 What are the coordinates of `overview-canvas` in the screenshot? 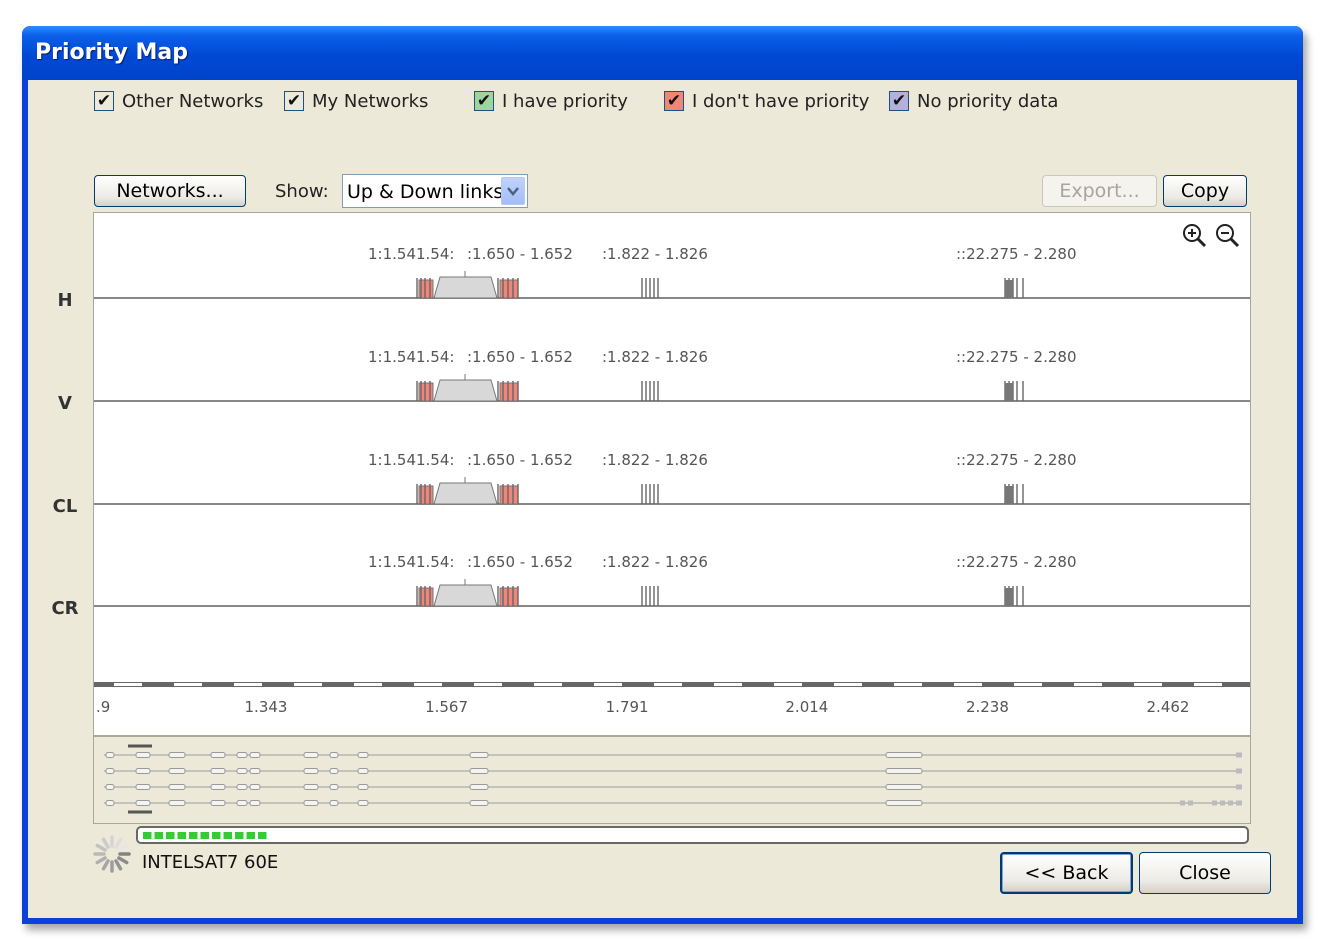 It's located at (672, 780).